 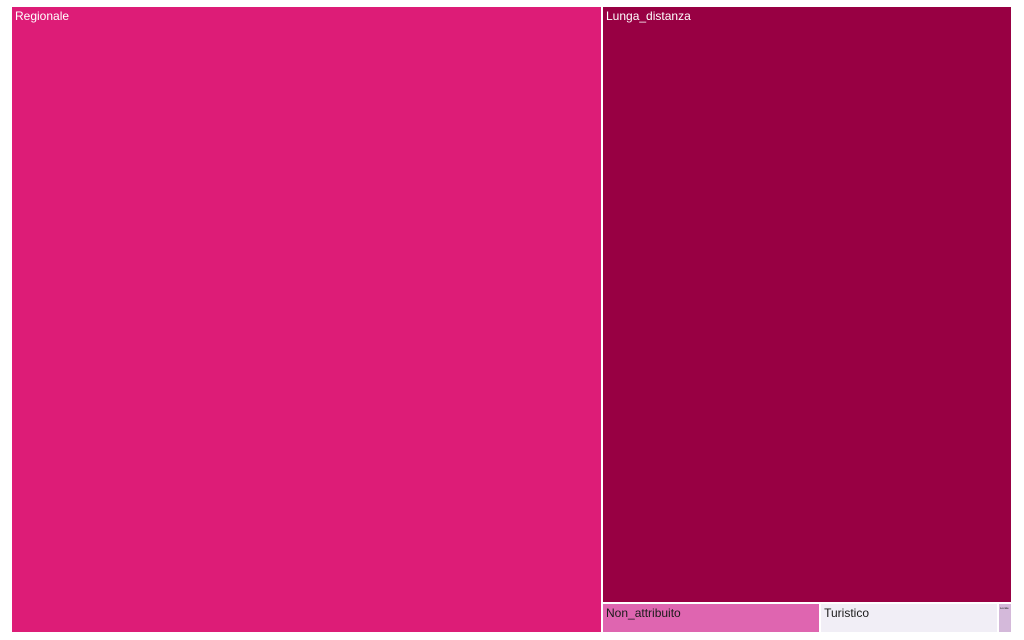 What do you see at coordinates (643, 613) in the screenshot?
I see `treemap-label-non-attribuito: Non_attribuito` at bounding box center [643, 613].